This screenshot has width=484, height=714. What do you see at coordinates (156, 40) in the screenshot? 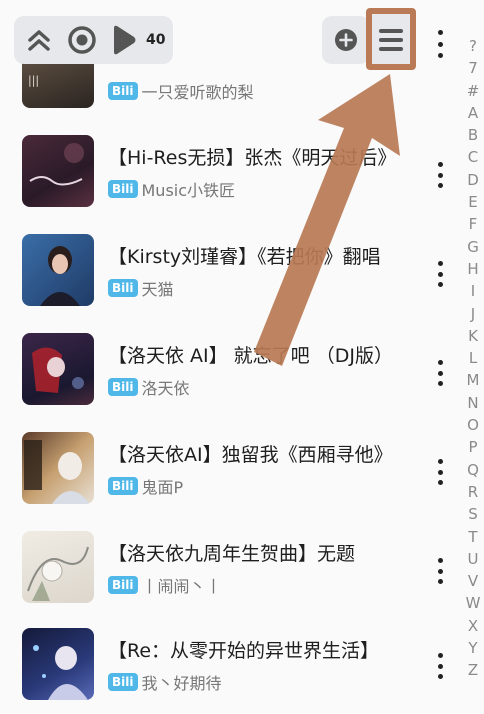
I see `song-count: 40` at bounding box center [156, 40].